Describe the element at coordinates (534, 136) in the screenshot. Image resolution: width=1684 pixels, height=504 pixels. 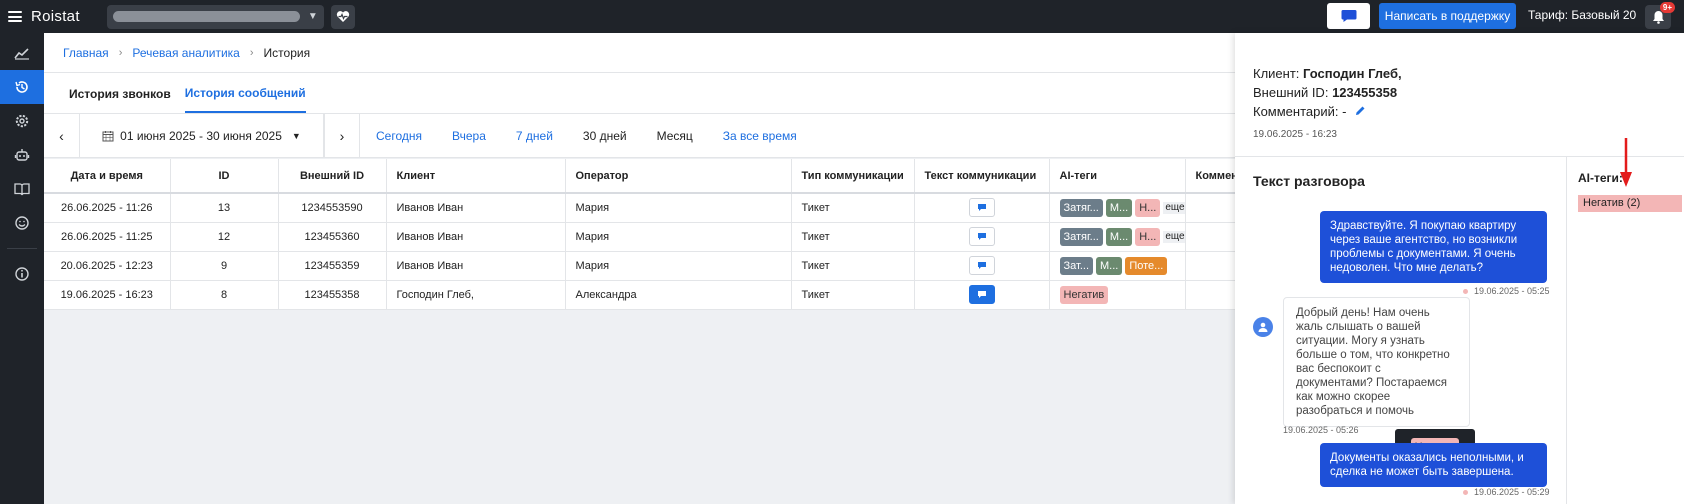
I see `period-7-days: 7 дней` at that location.